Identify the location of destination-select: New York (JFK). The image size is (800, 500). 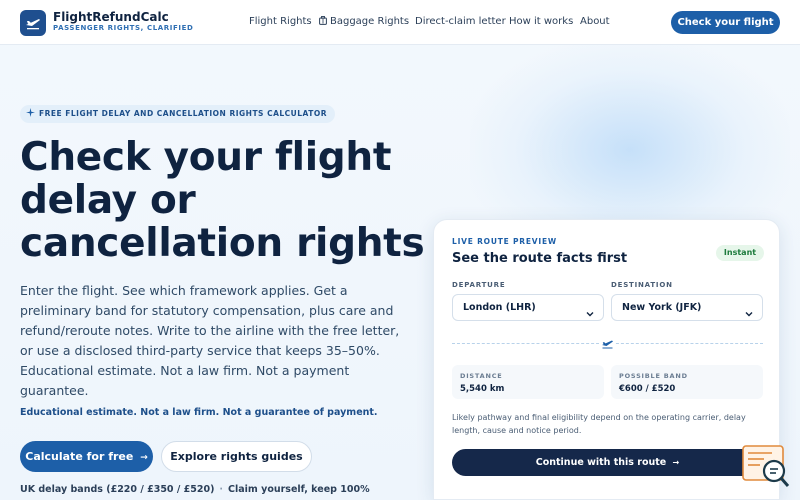
(687, 307).